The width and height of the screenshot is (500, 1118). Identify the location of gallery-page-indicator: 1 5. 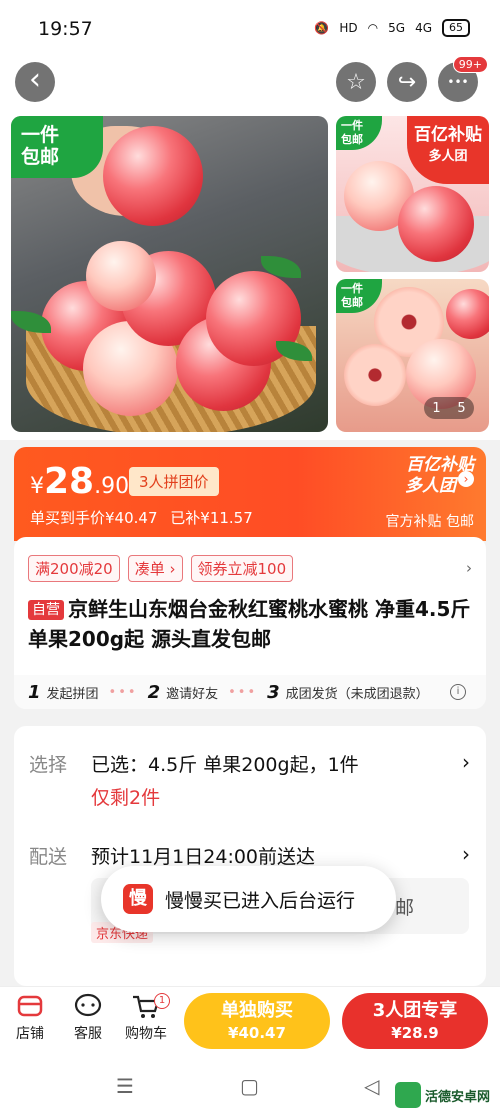
(449, 408).